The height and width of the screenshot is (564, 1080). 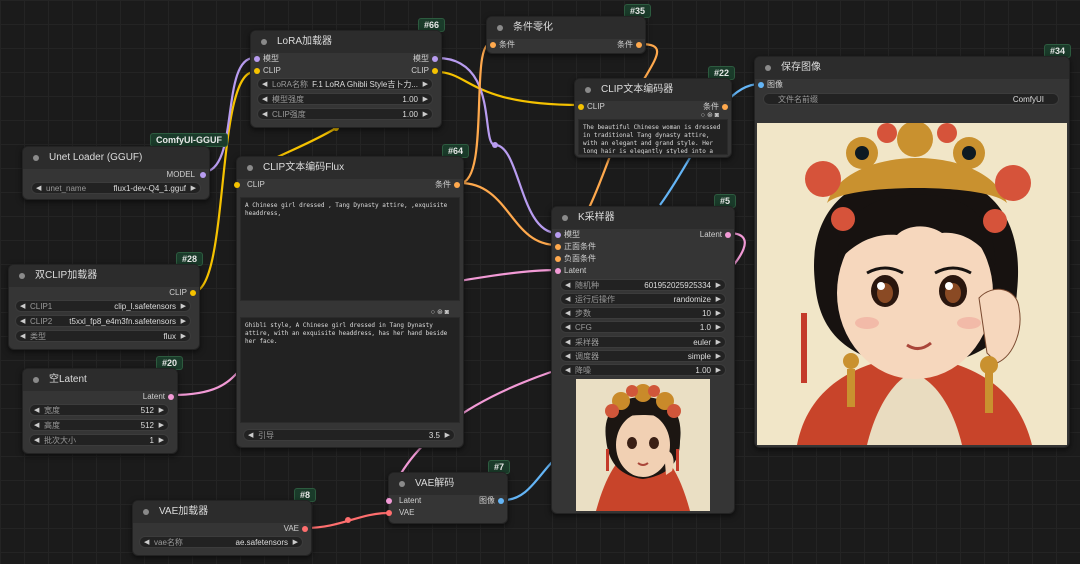 I want to click on batch-size-input: ◀ 批次大小 1 ▶, so click(x=99, y=440).